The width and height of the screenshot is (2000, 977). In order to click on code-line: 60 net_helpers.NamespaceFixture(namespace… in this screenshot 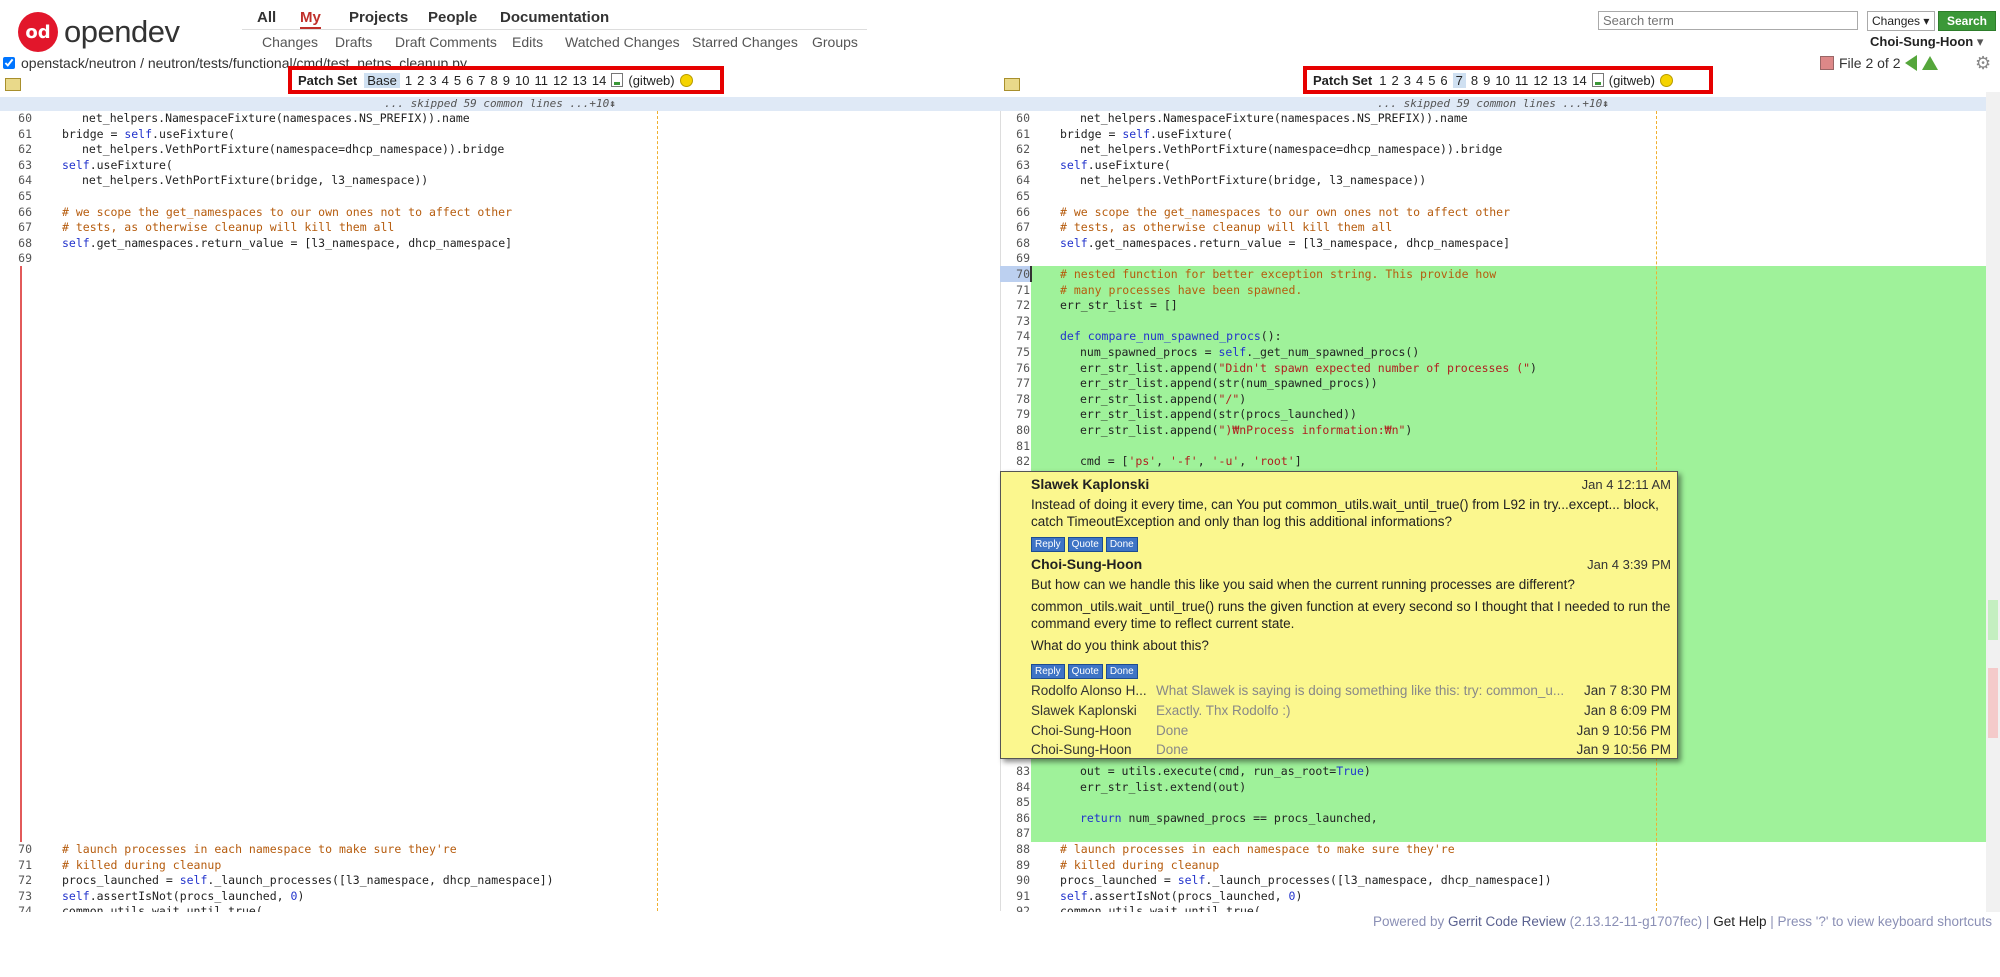, I will do `click(1493, 119)`.